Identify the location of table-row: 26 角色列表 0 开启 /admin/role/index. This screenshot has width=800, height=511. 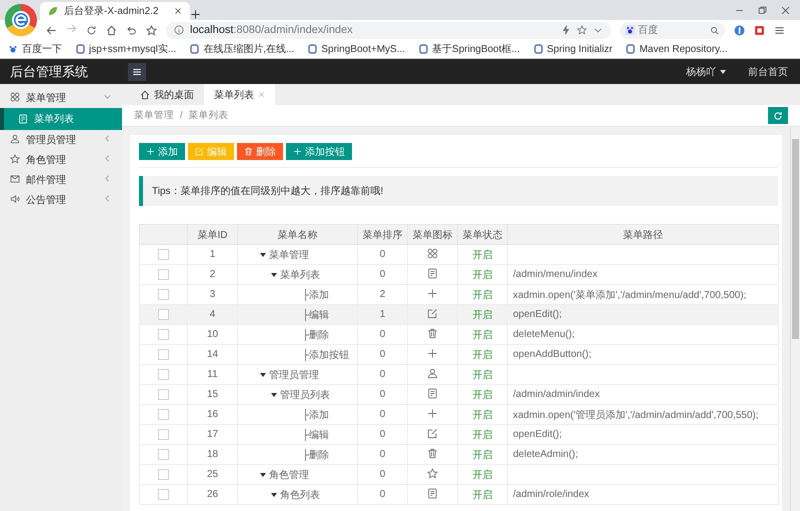
(459, 494).